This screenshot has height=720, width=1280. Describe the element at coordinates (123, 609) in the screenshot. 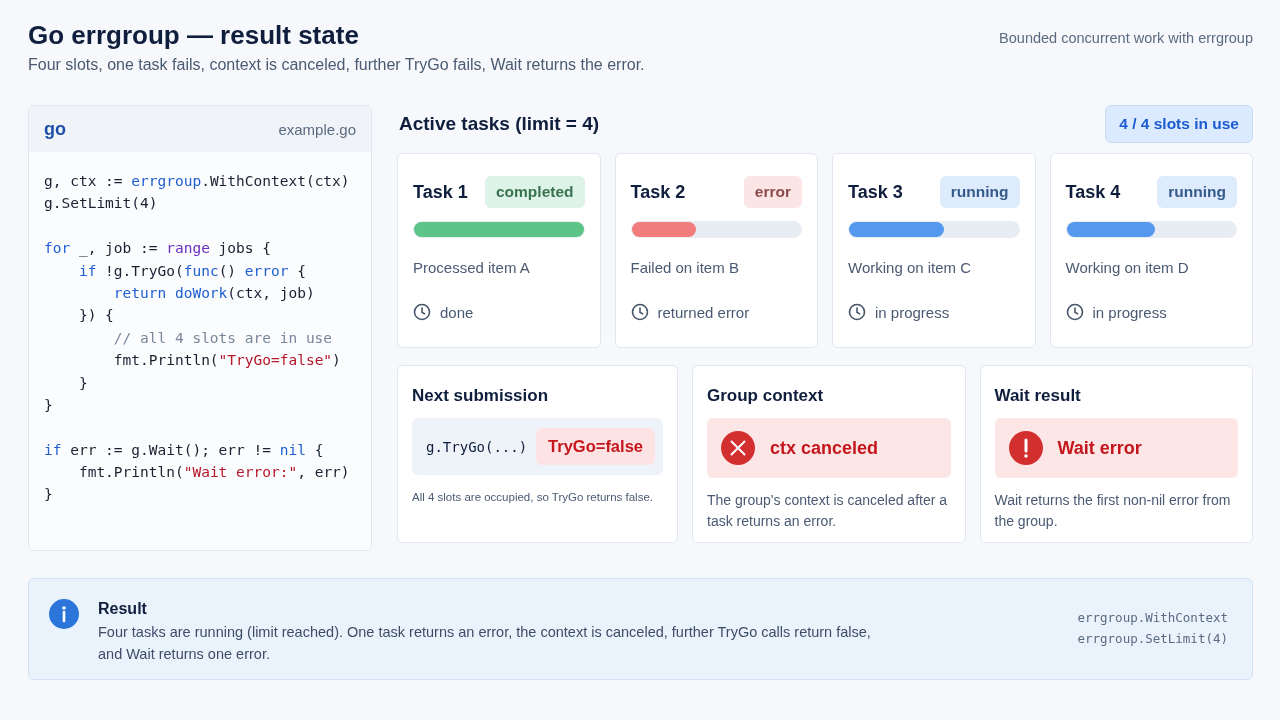

I see `result-title: Result` at that location.